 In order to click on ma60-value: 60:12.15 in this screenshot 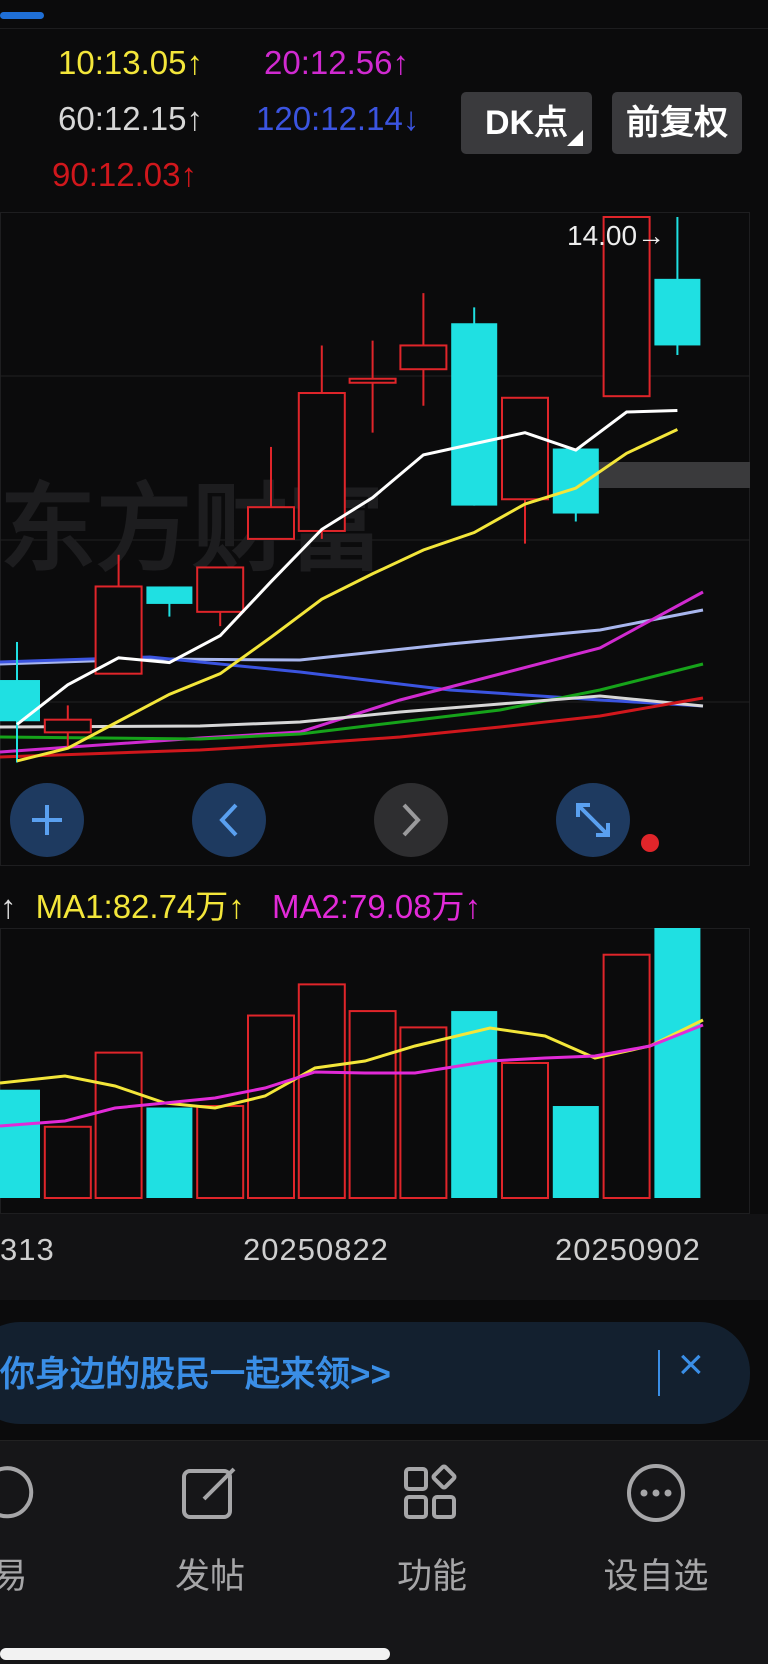, I will do `click(122, 118)`.